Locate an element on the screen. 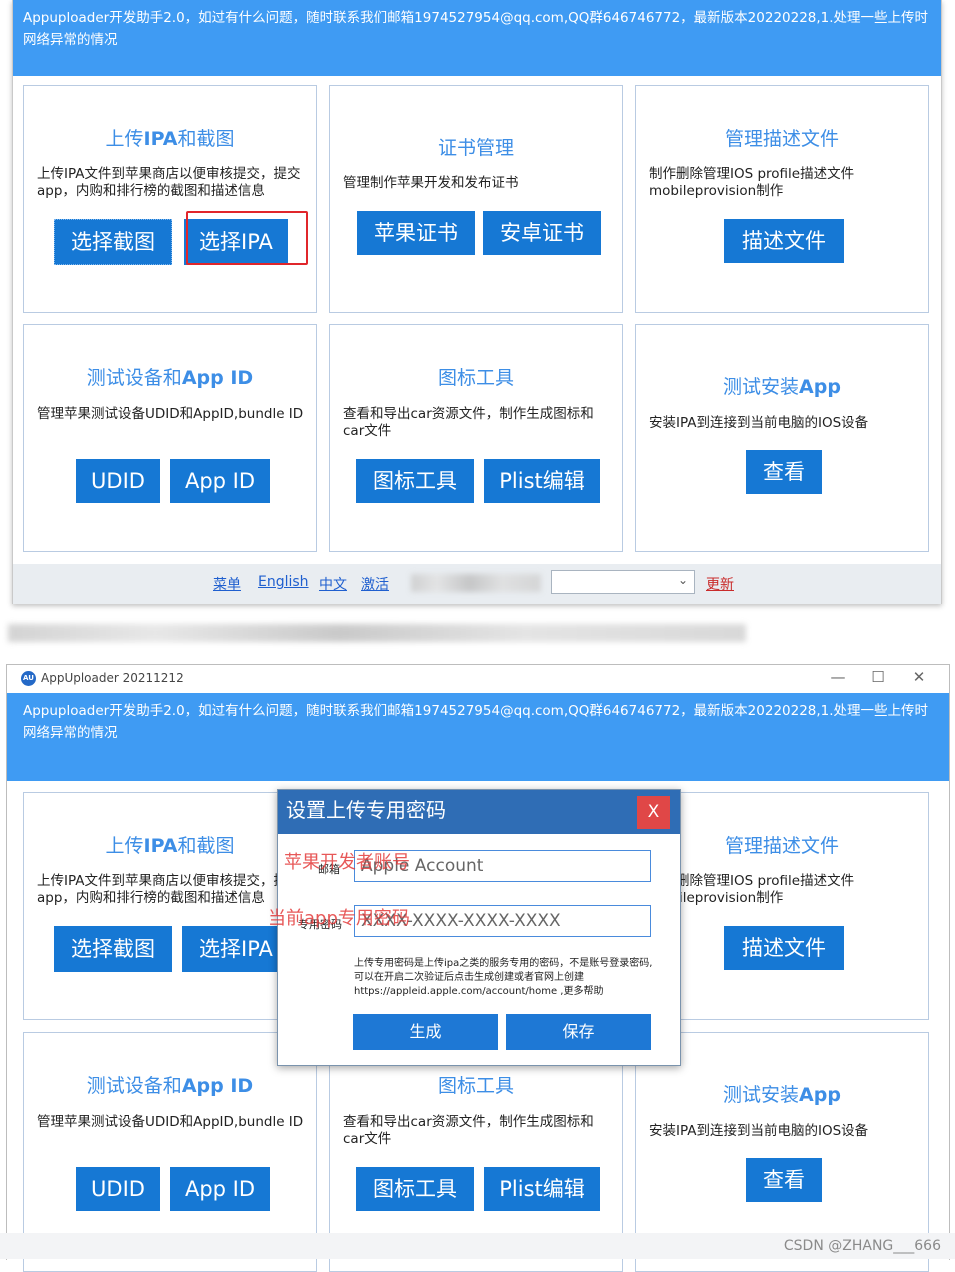  chinese-link: 中文 is located at coordinates (333, 584).